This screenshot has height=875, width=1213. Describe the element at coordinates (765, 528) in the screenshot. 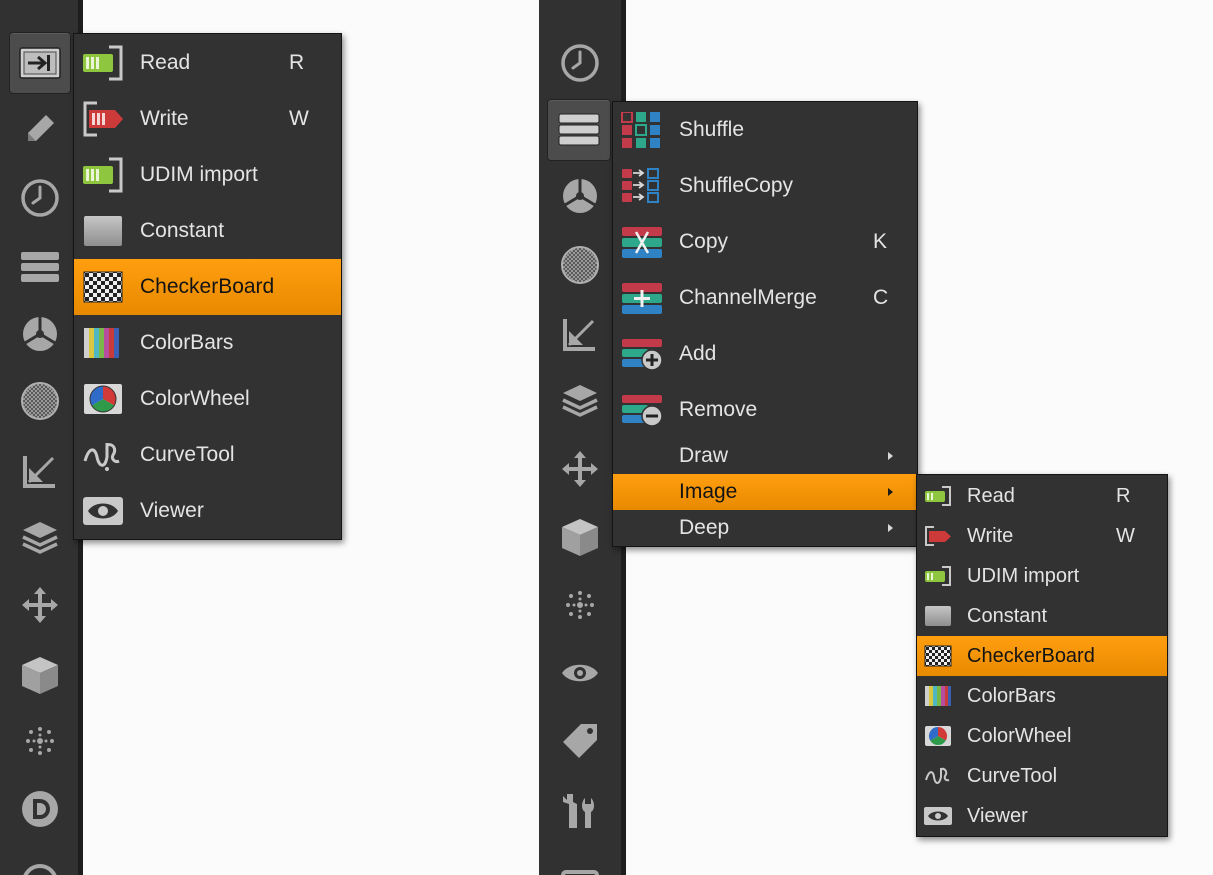

I see `menu-item-deep: Deep` at that location.